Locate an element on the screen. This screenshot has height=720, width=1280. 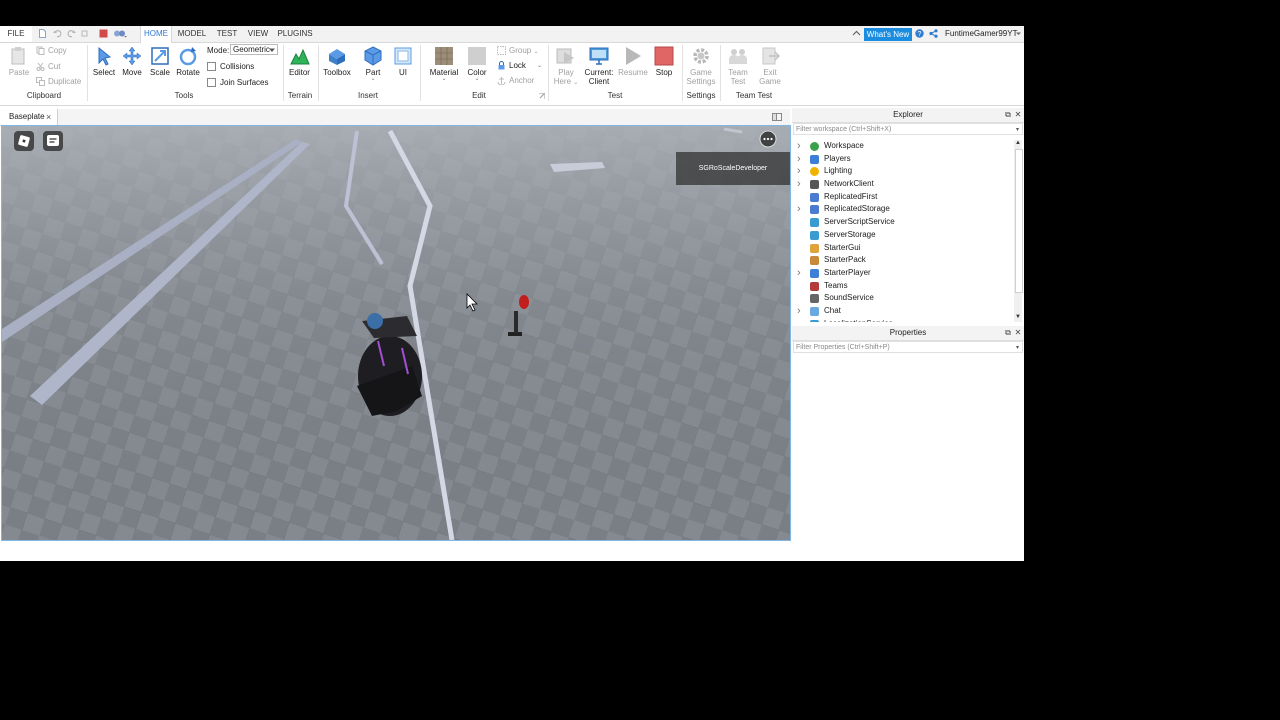
undo-icon is located at coordinates (57, 33).